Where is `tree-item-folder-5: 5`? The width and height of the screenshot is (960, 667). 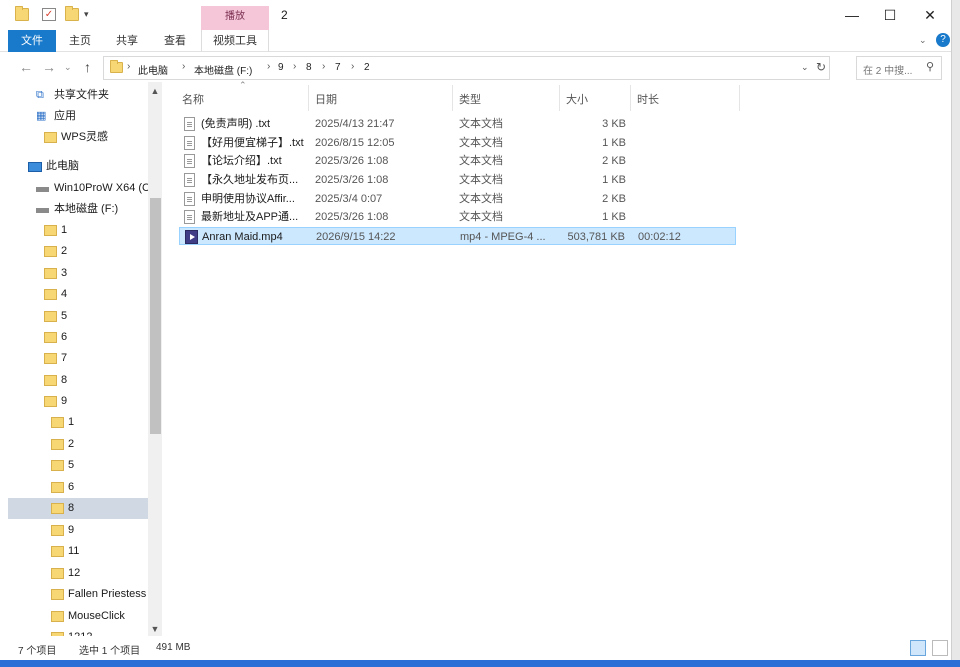
tree-item-folder-5: 5 is located at coordinates (78, 316).